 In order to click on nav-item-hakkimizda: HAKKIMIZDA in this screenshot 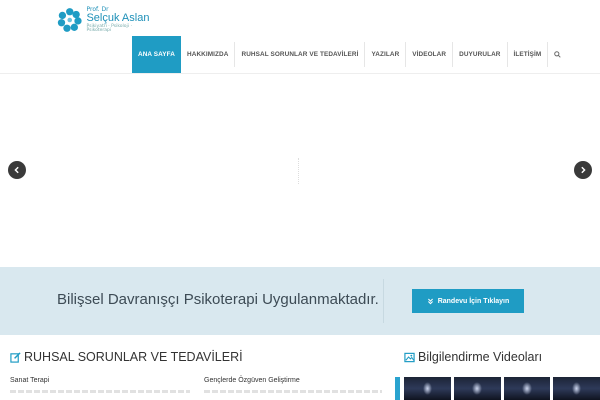, I will do `click(207, 54)`.